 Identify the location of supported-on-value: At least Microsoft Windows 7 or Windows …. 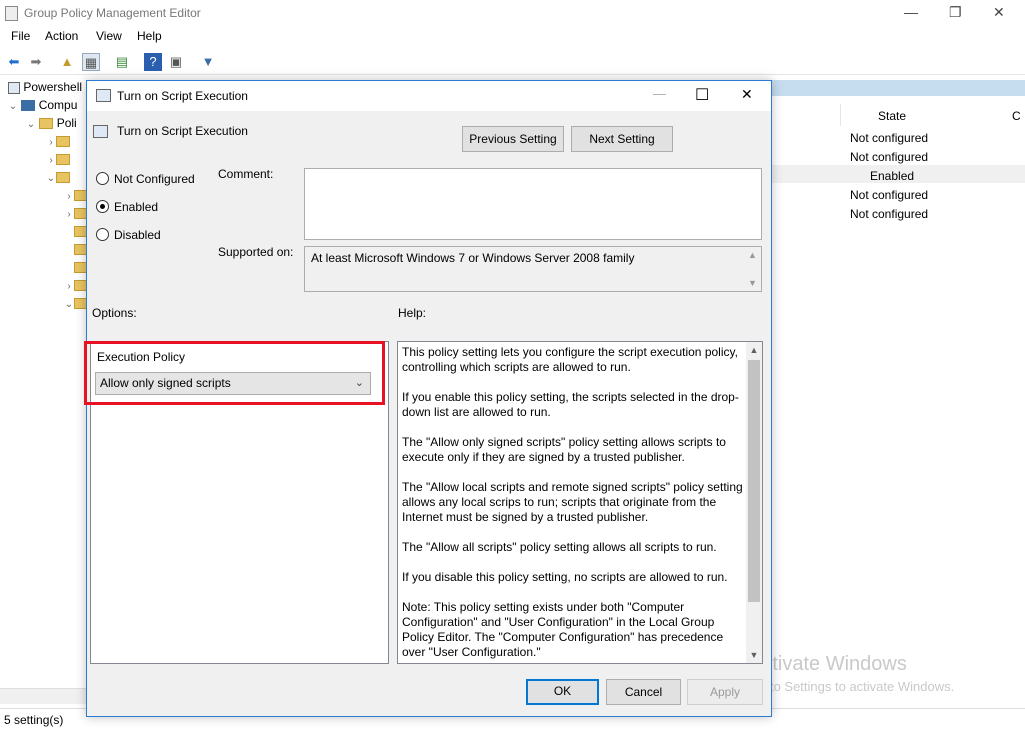
(473, 258).